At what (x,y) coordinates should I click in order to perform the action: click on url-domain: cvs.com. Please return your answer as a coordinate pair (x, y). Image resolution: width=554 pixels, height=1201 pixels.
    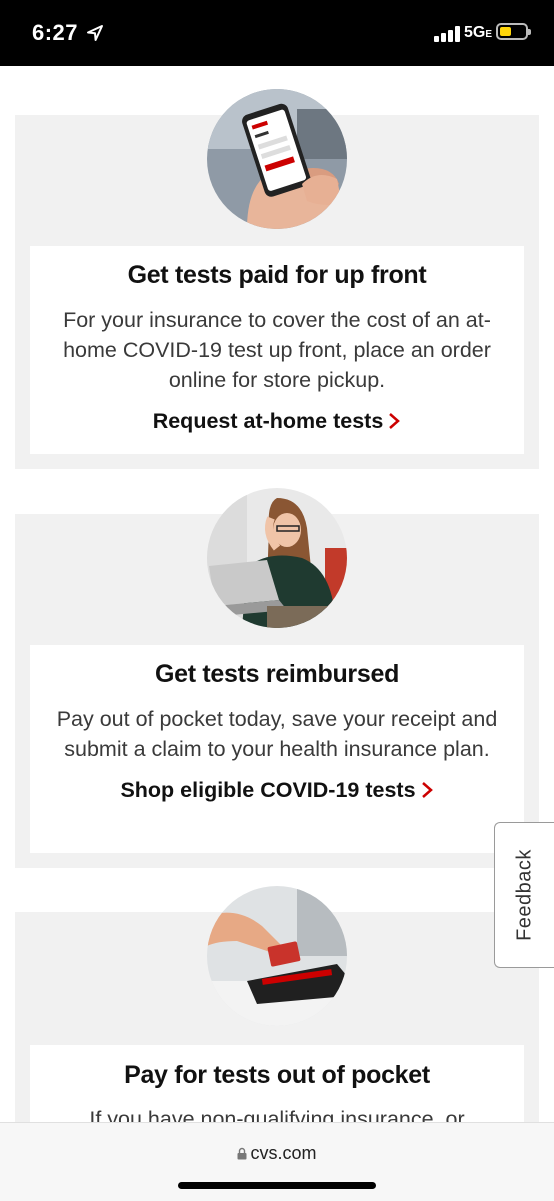
    Looking at the image, I should click on (283, 1153).